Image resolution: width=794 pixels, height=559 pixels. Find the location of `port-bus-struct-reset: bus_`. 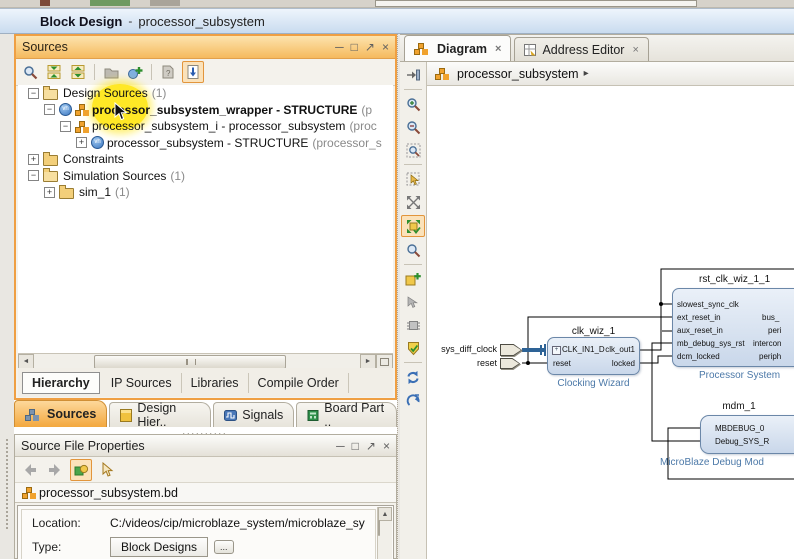

port-bus-struct-reset: bus_ is located at coordinates (770, 317).